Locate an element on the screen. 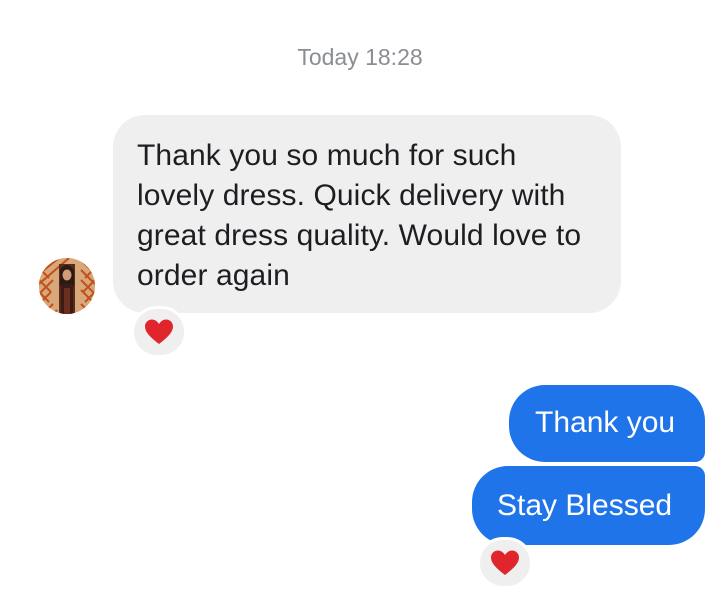 This screenshot has height=594, width=720. sender-avatar is located at coordinates (67, 286).